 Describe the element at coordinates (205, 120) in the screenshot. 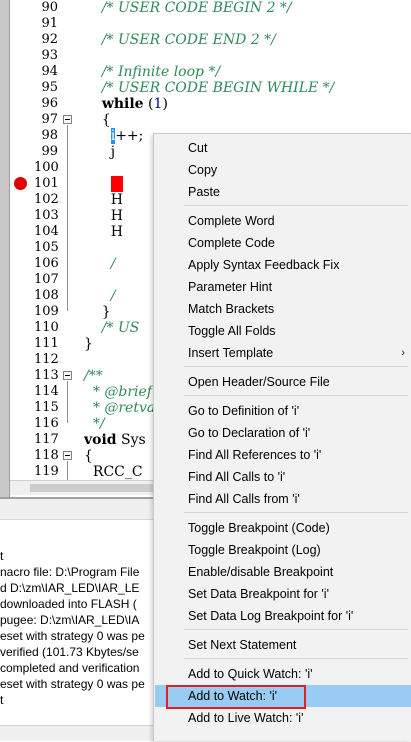

I see `code-line: 97 {` at that location.